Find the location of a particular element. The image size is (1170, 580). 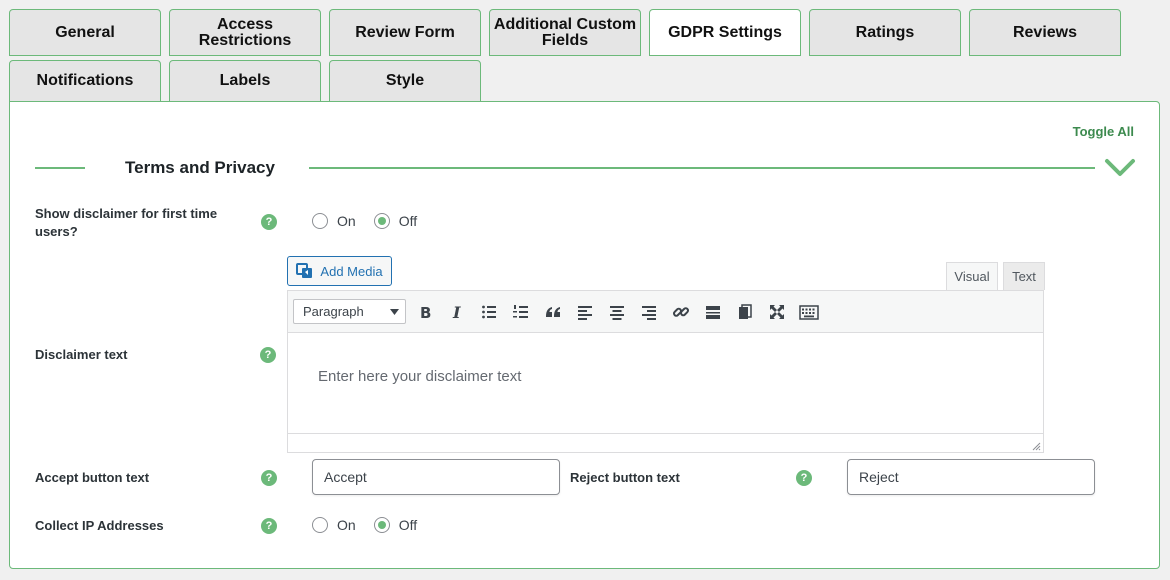

add-media-label: Add Media is located at coordinates (351, 271).